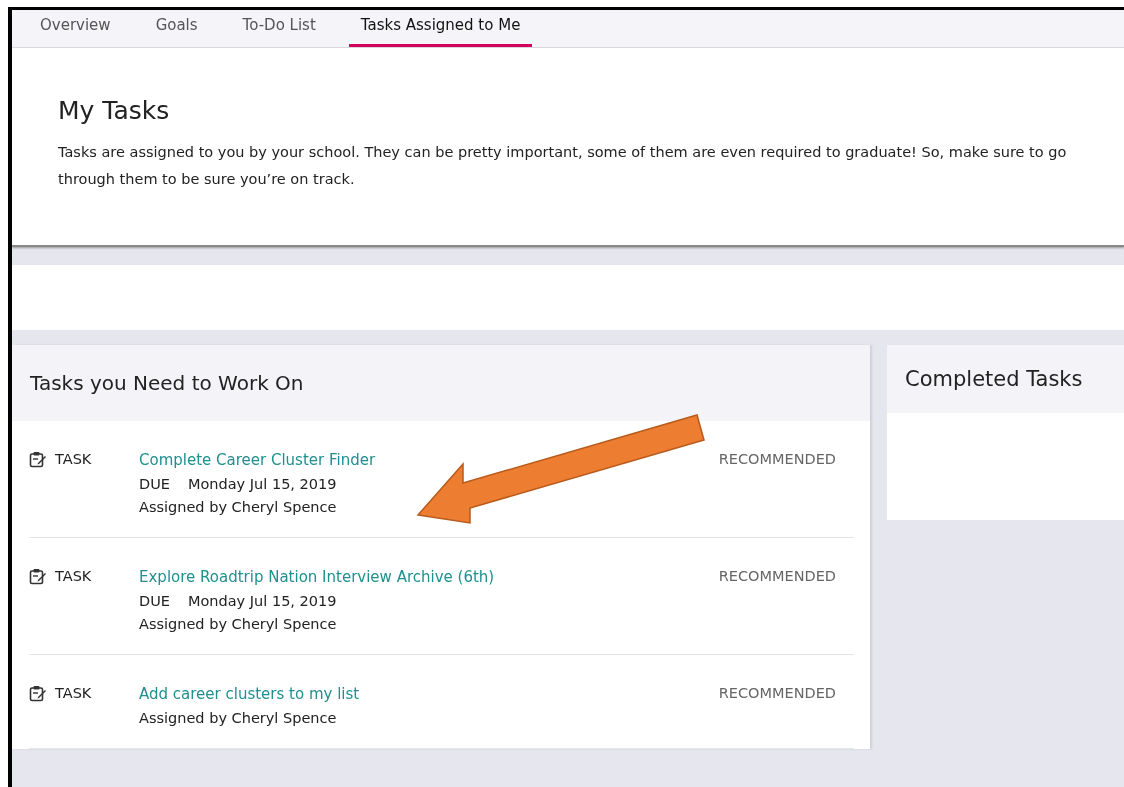  Describe the element at coordinates (167, 383) in the screenshot. I see `card-title: Tasks you Need to Work On` at that location.